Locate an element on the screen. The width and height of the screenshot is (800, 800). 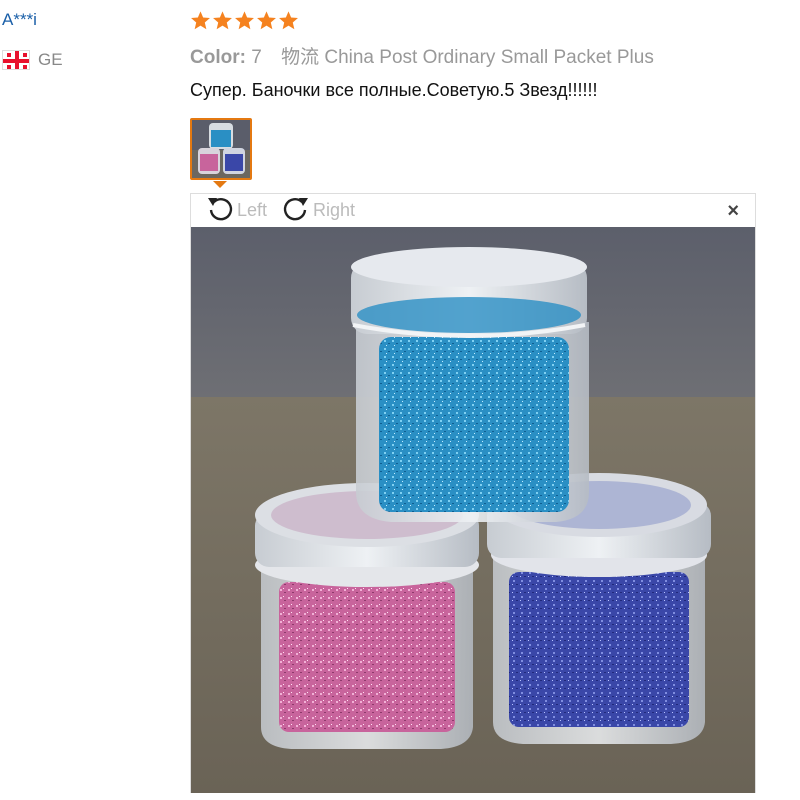
rotate-left-label: Left is located at coordinates (252, 210).